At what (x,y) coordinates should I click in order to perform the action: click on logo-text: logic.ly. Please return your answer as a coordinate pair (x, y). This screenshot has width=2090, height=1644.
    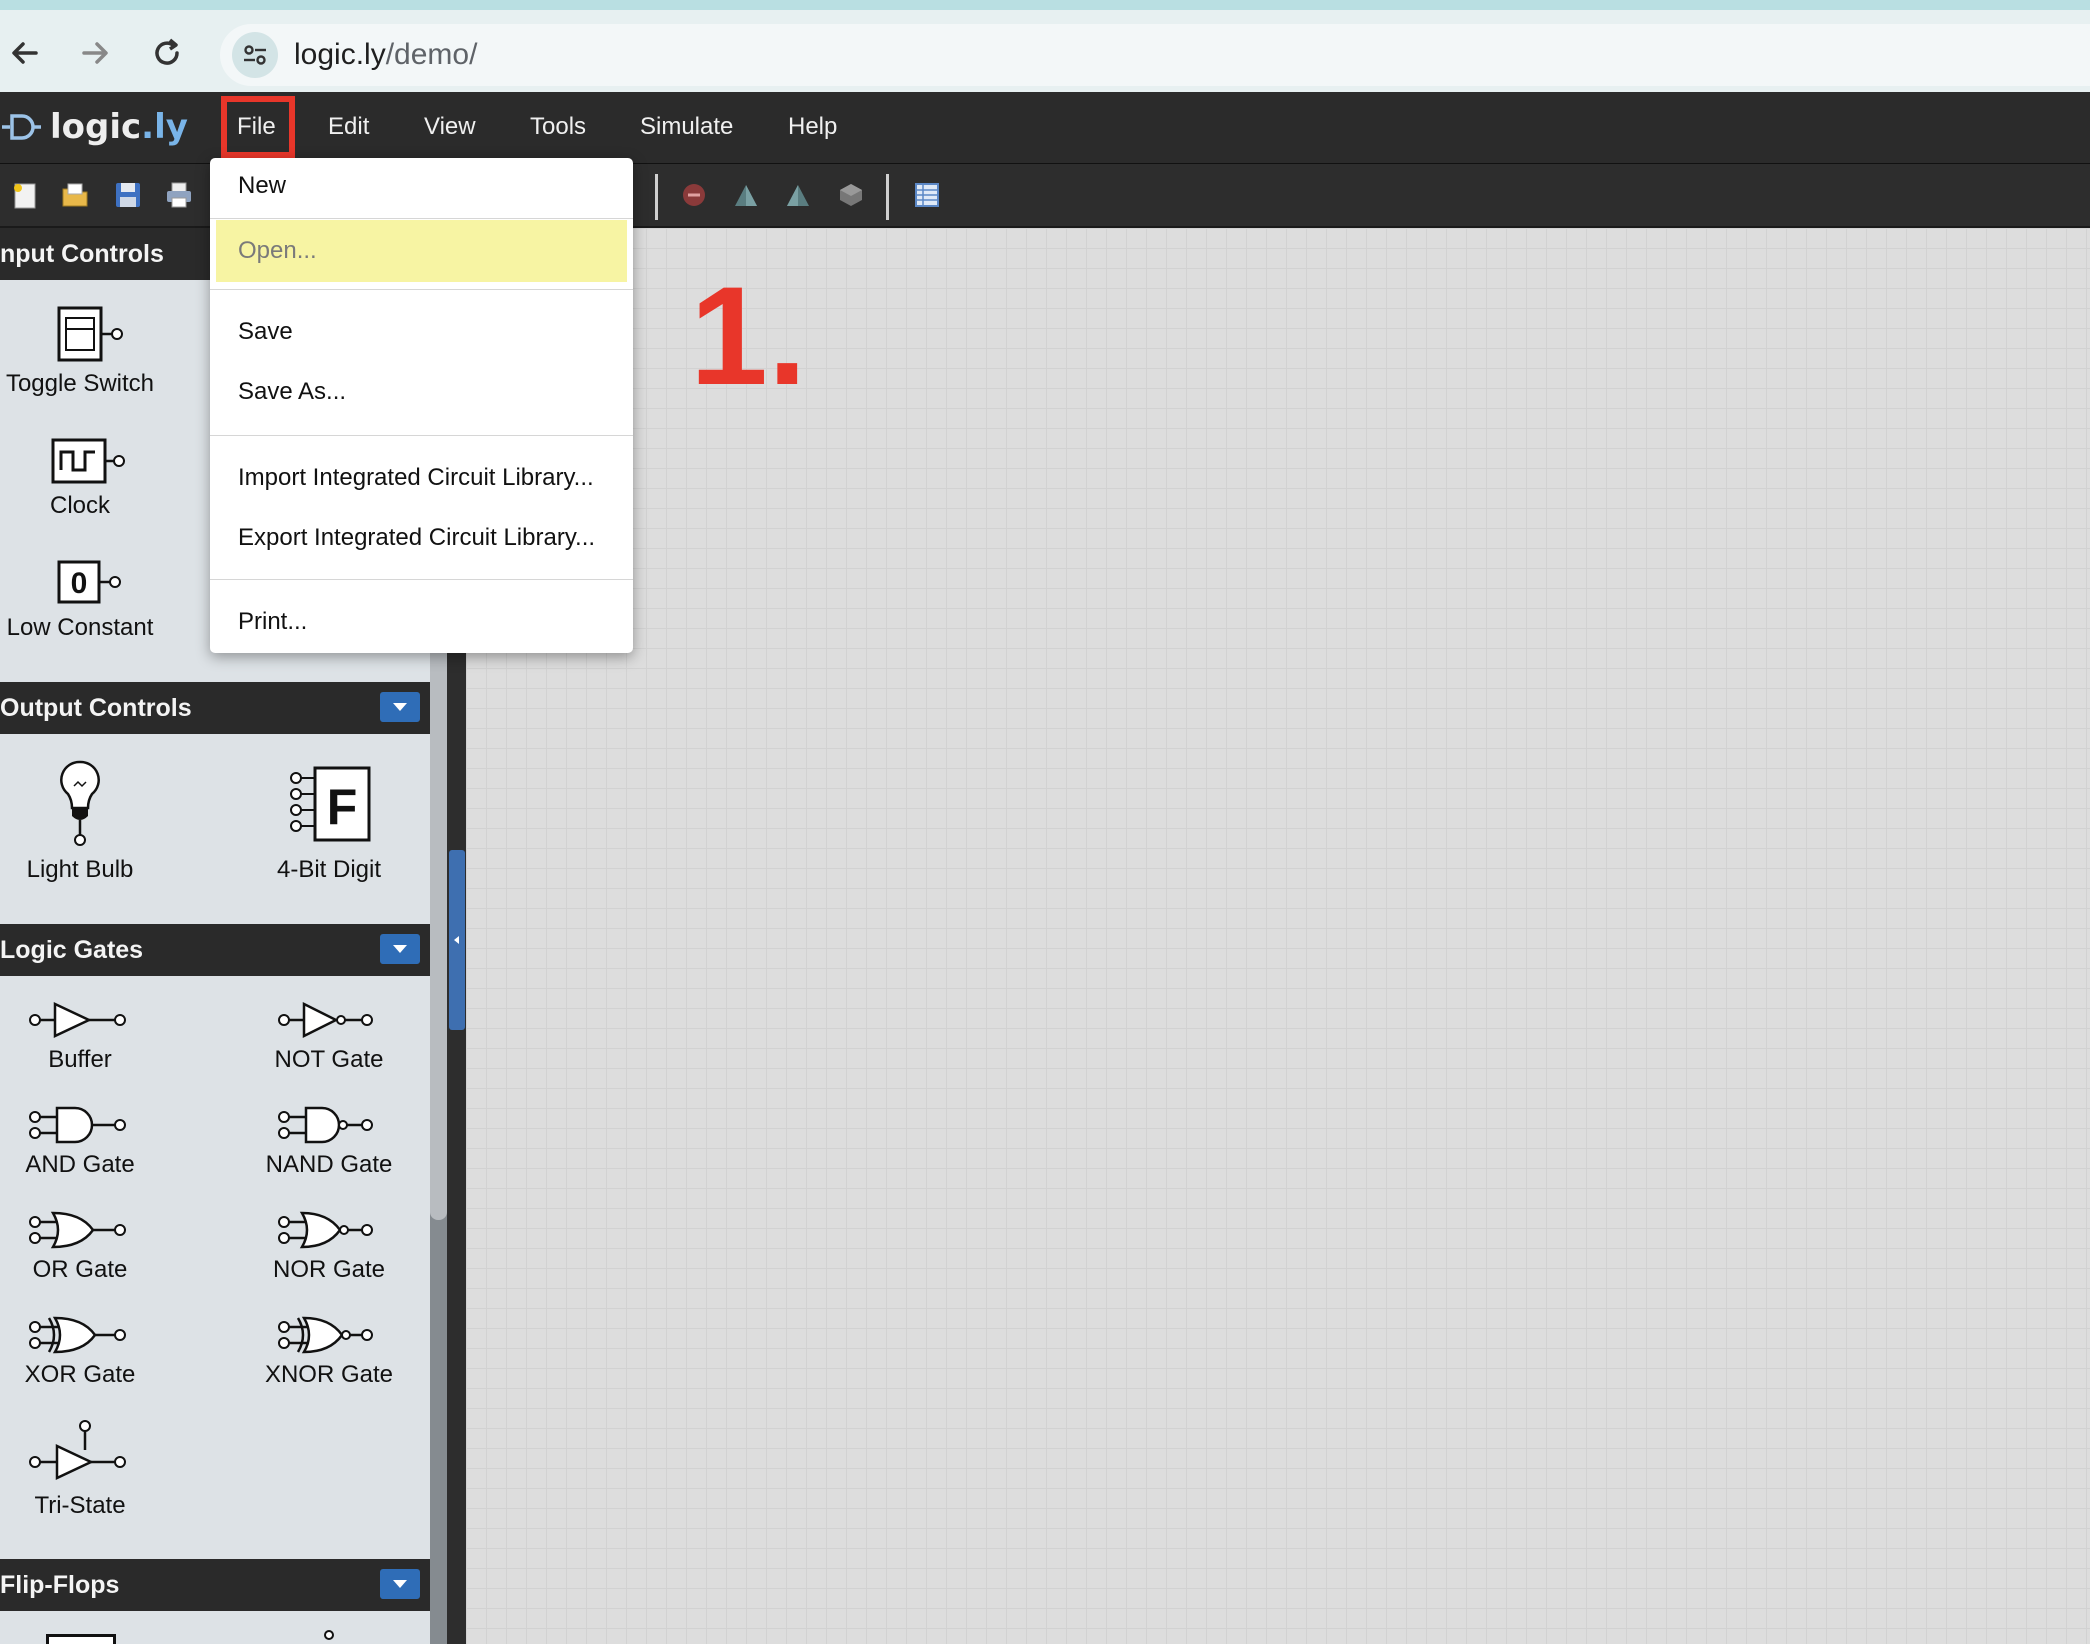
    Looking at the image, I should click on (119, 127).